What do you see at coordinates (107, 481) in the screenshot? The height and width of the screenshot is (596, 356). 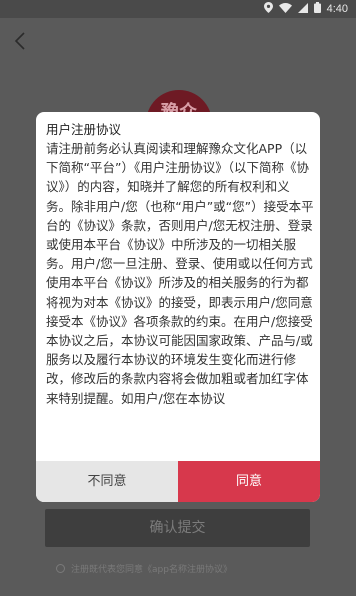 I see `disagree-button: 不同意` at bounding box center [107, 481].